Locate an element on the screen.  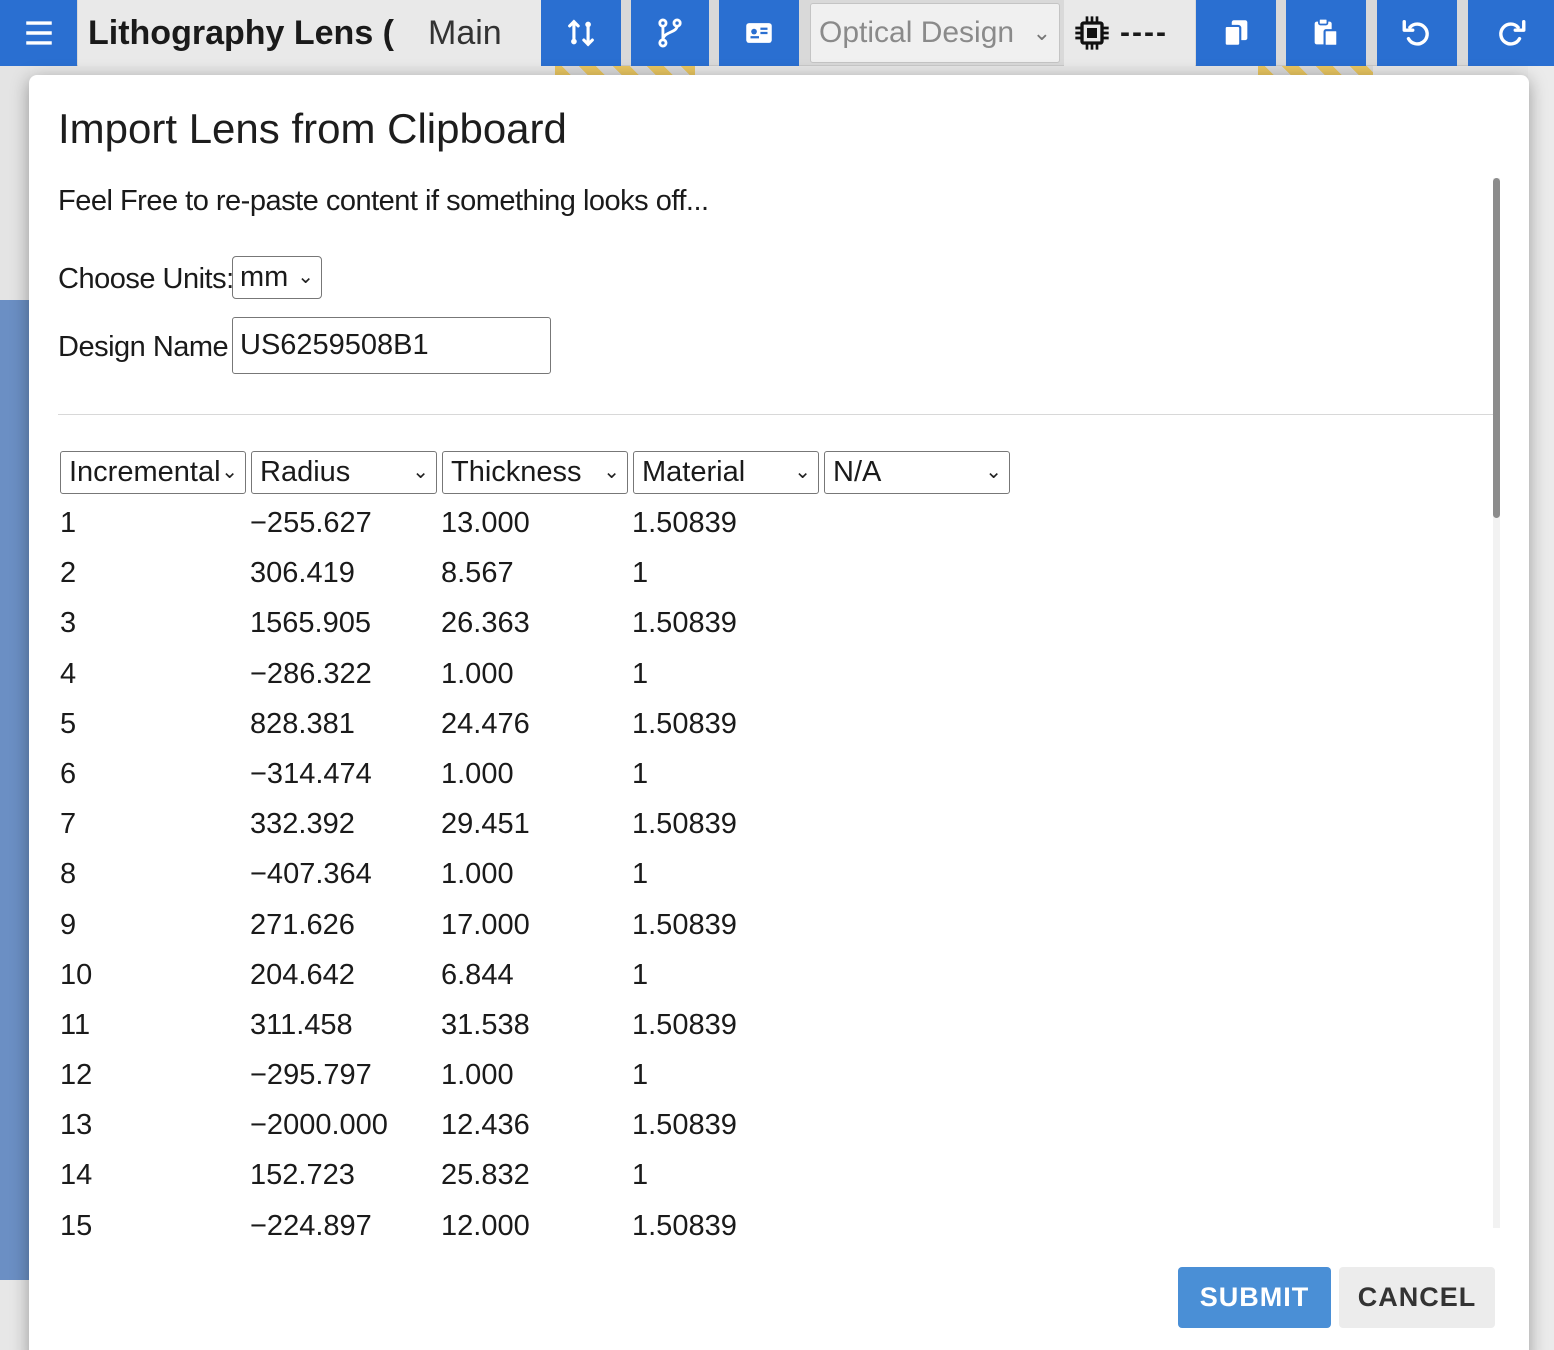
menu-icon is located at coordinates (38, 33).